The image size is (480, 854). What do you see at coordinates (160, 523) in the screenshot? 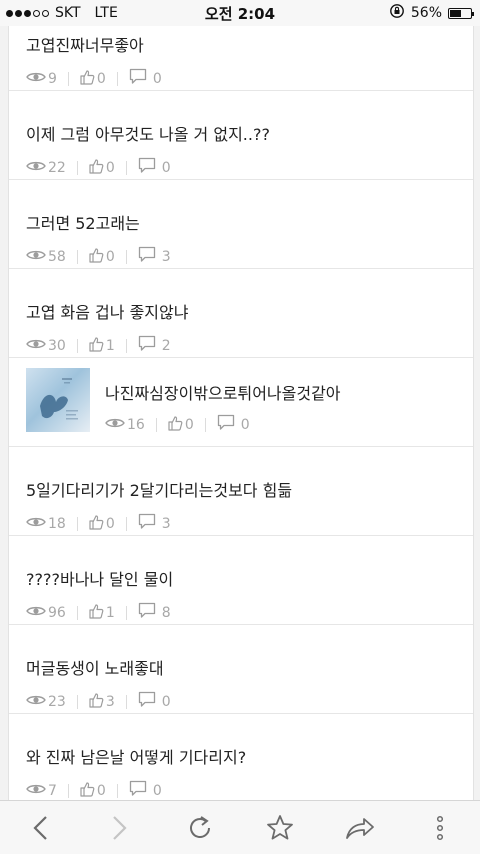
I see `comment-count: 3` at bounding box center [160, 523].